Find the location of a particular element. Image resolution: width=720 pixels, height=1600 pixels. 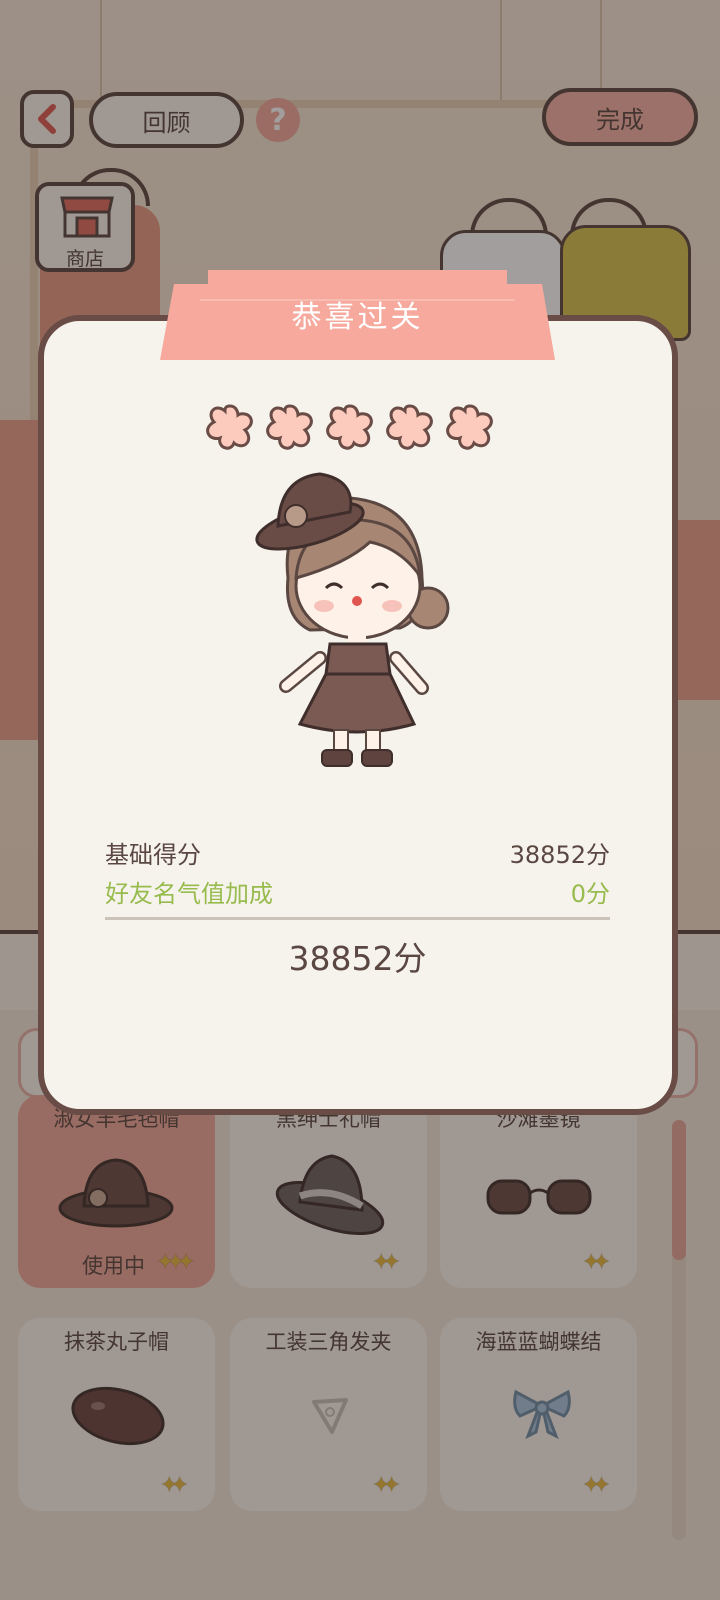

star-rating is located at coordinates (355, 427).